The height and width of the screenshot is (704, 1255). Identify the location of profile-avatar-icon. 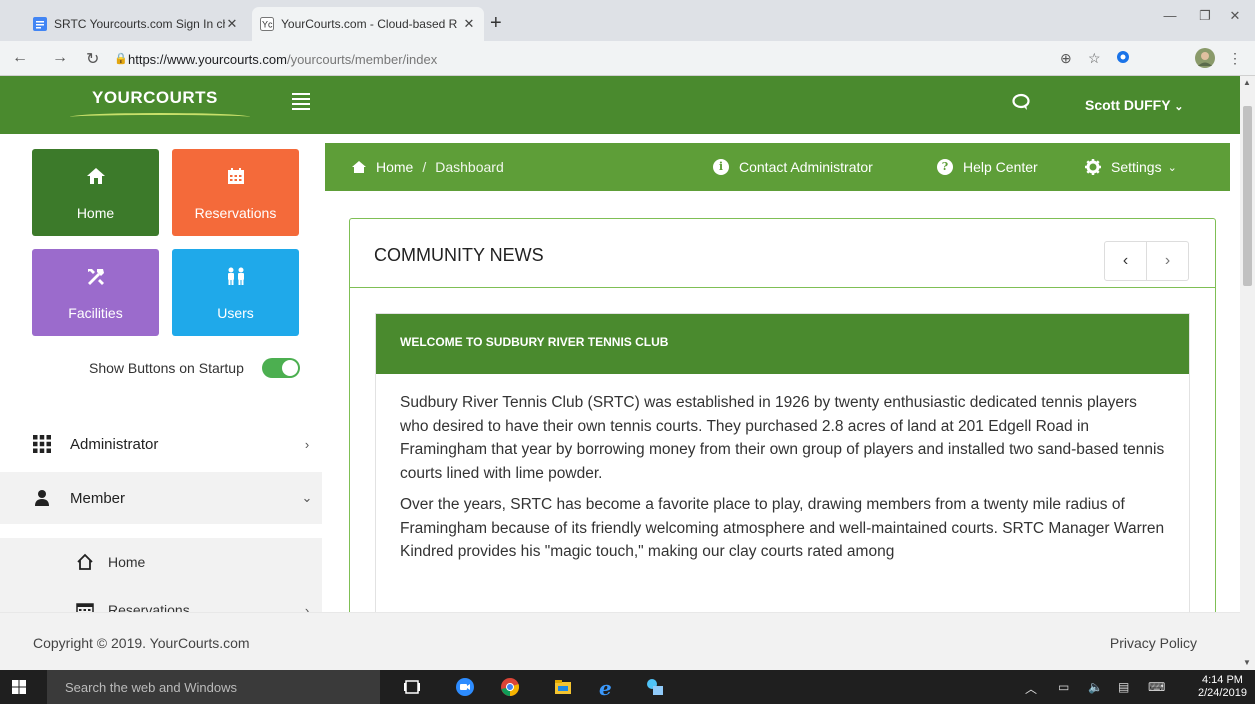
(1205, 59).